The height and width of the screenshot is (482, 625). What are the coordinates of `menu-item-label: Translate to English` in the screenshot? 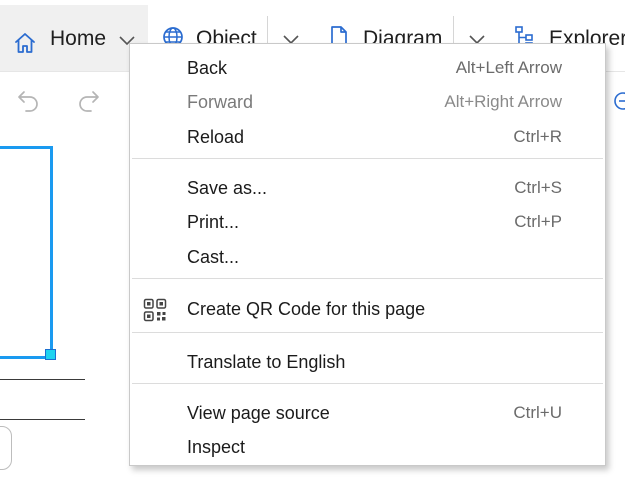 It's located at (266, 362).